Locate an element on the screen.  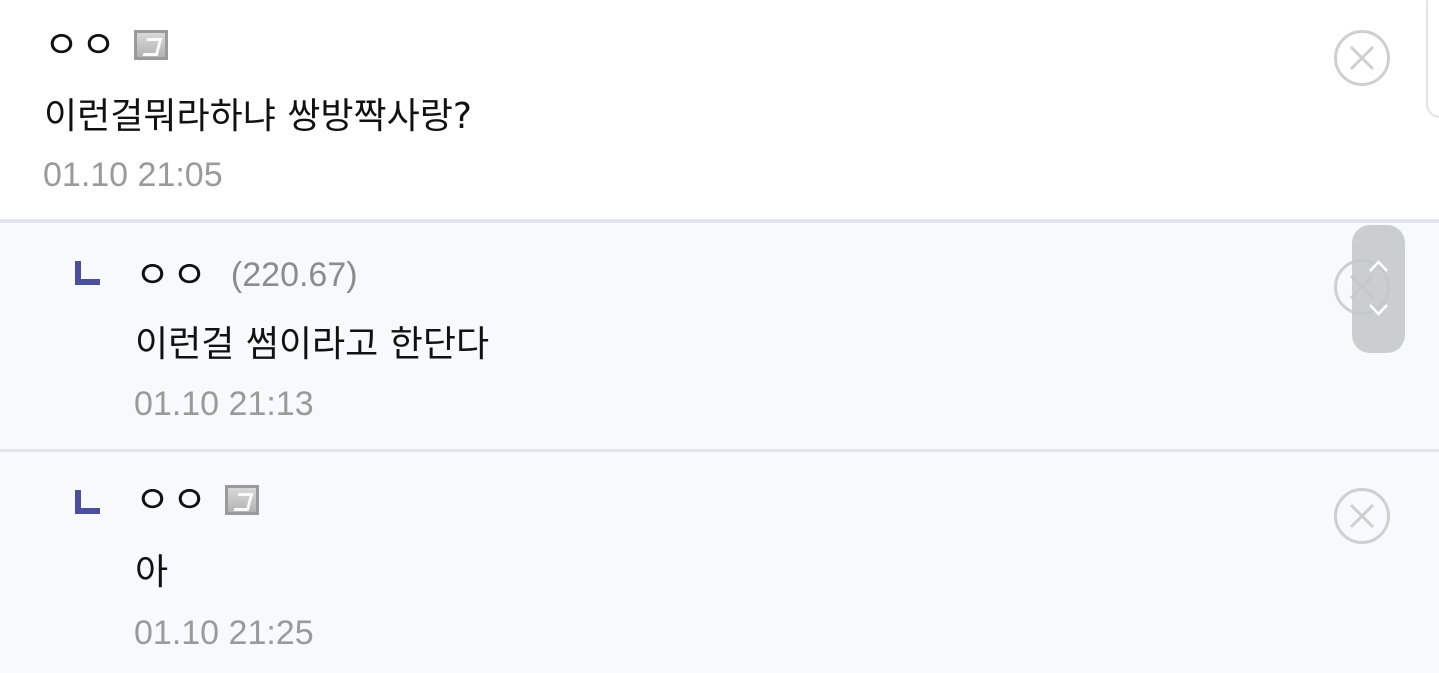
comment-text: 이런걸 썸이라고 한단다 is located at coordinates (312, 344).